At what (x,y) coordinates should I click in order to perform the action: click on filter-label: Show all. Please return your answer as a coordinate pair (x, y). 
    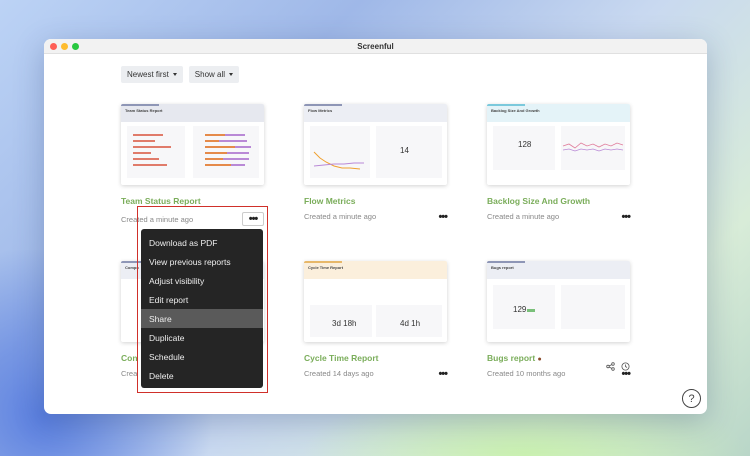
    Looking at the image, I should click on (210, 74).